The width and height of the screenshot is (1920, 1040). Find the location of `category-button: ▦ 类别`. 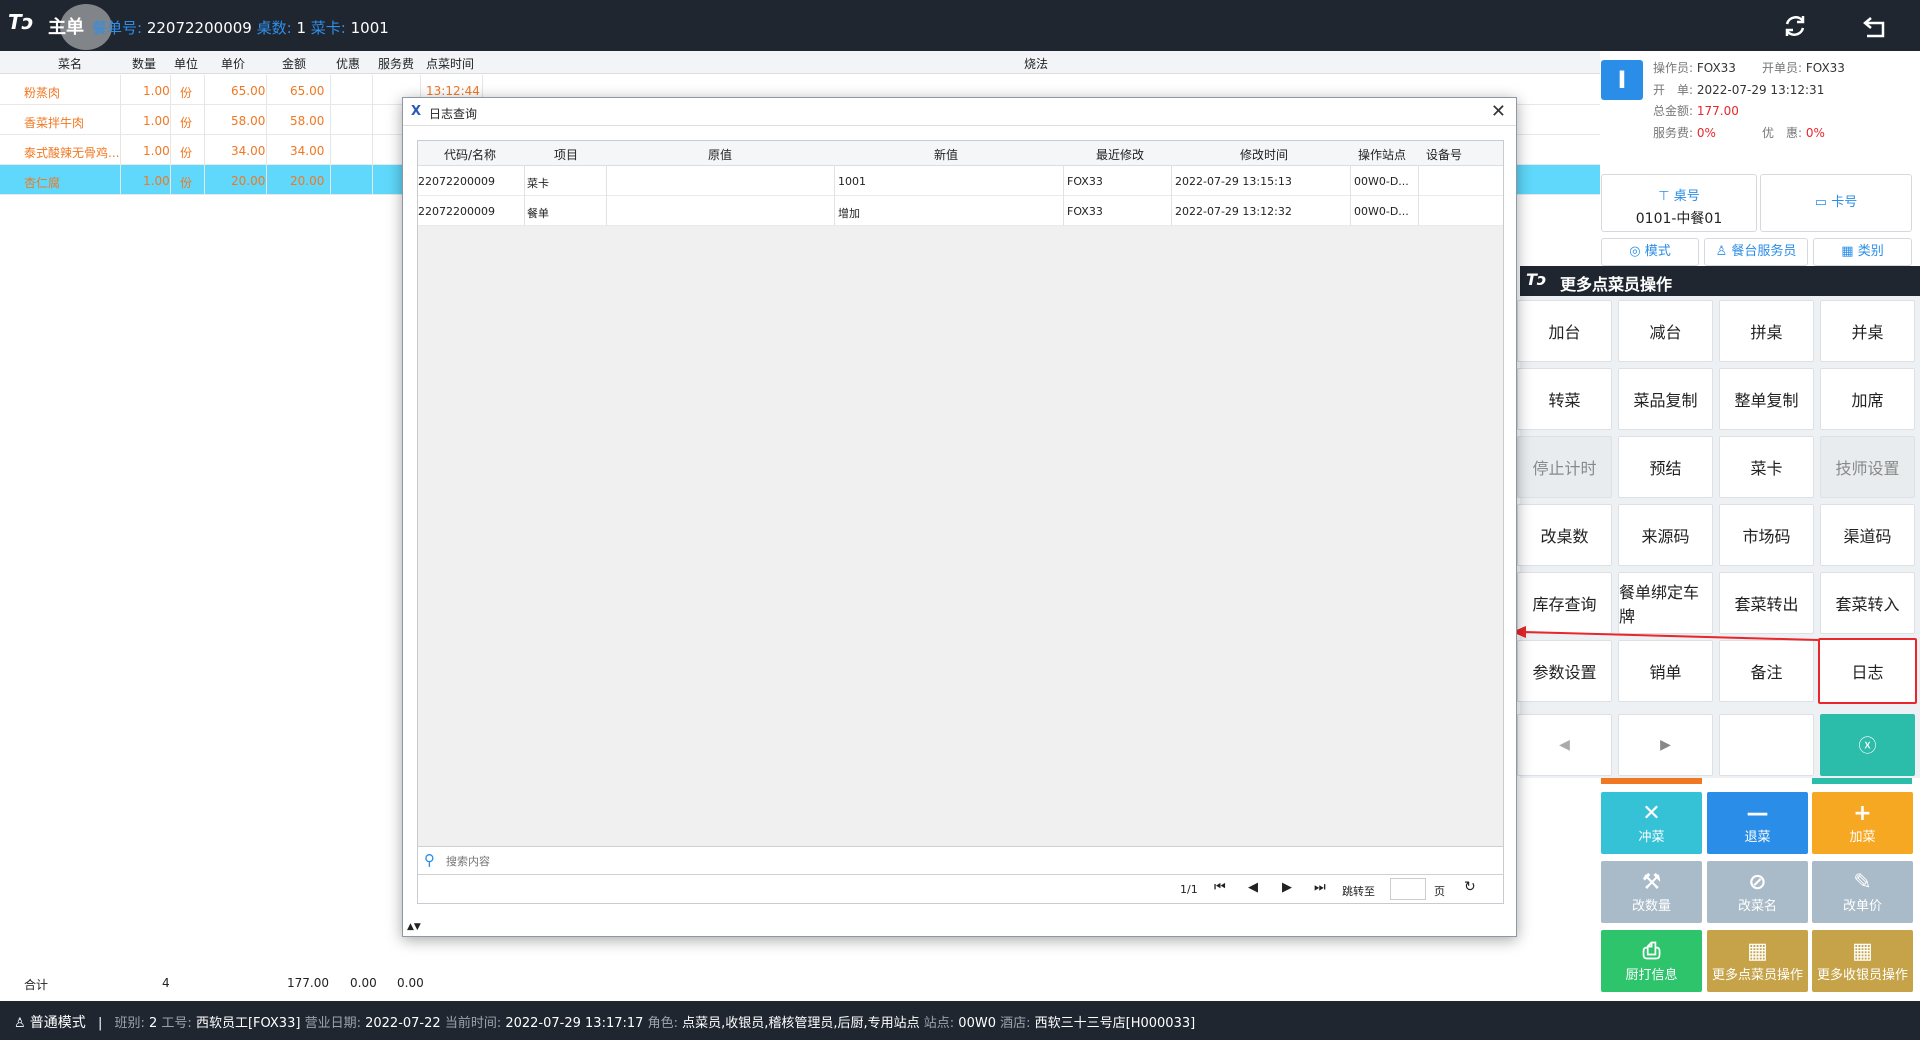

category-button: ▦ 类别 is located at coordinates (1862, 252).